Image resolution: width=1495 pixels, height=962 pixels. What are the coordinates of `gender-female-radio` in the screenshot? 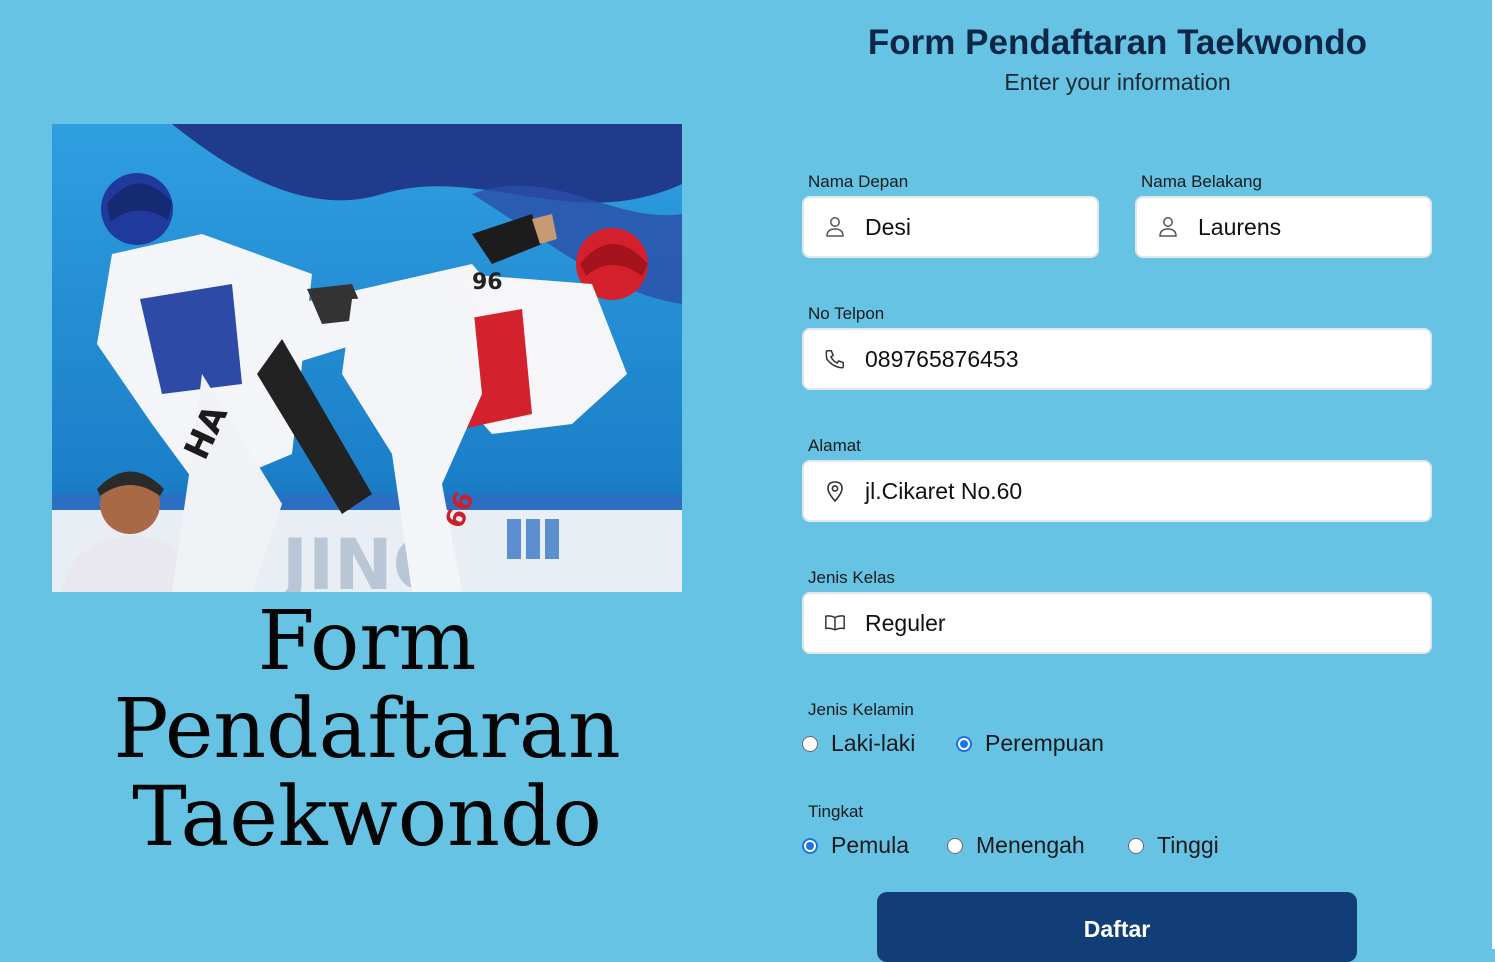 It's located at (964, 743).